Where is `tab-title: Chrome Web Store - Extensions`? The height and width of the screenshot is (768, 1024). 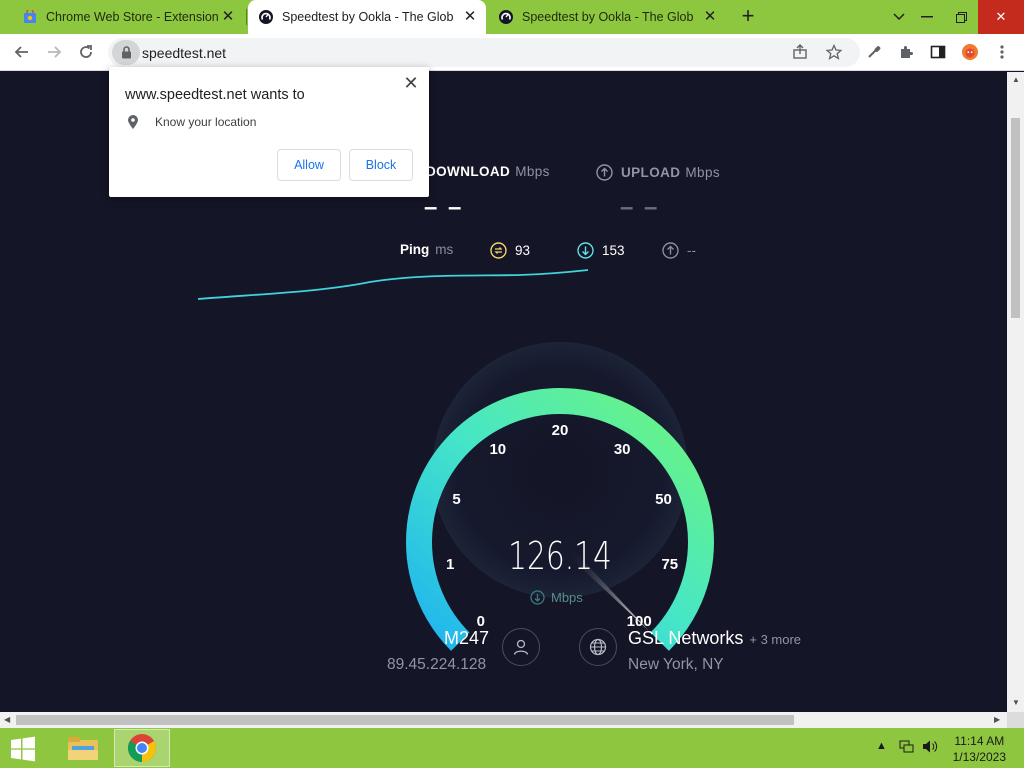 tab-title: Chrome Web Store - Extensions is located at coordinates (132, 17).